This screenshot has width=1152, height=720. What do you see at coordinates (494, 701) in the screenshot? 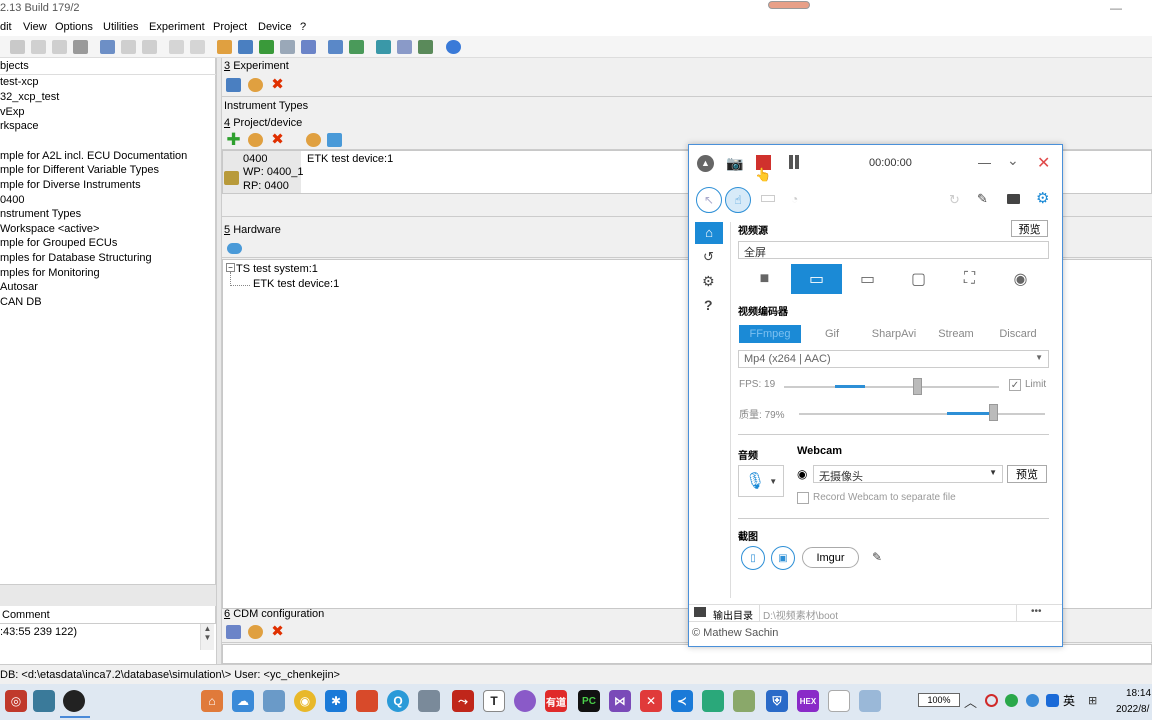
I see `text-icon: T` at bounding box center [494, 701].